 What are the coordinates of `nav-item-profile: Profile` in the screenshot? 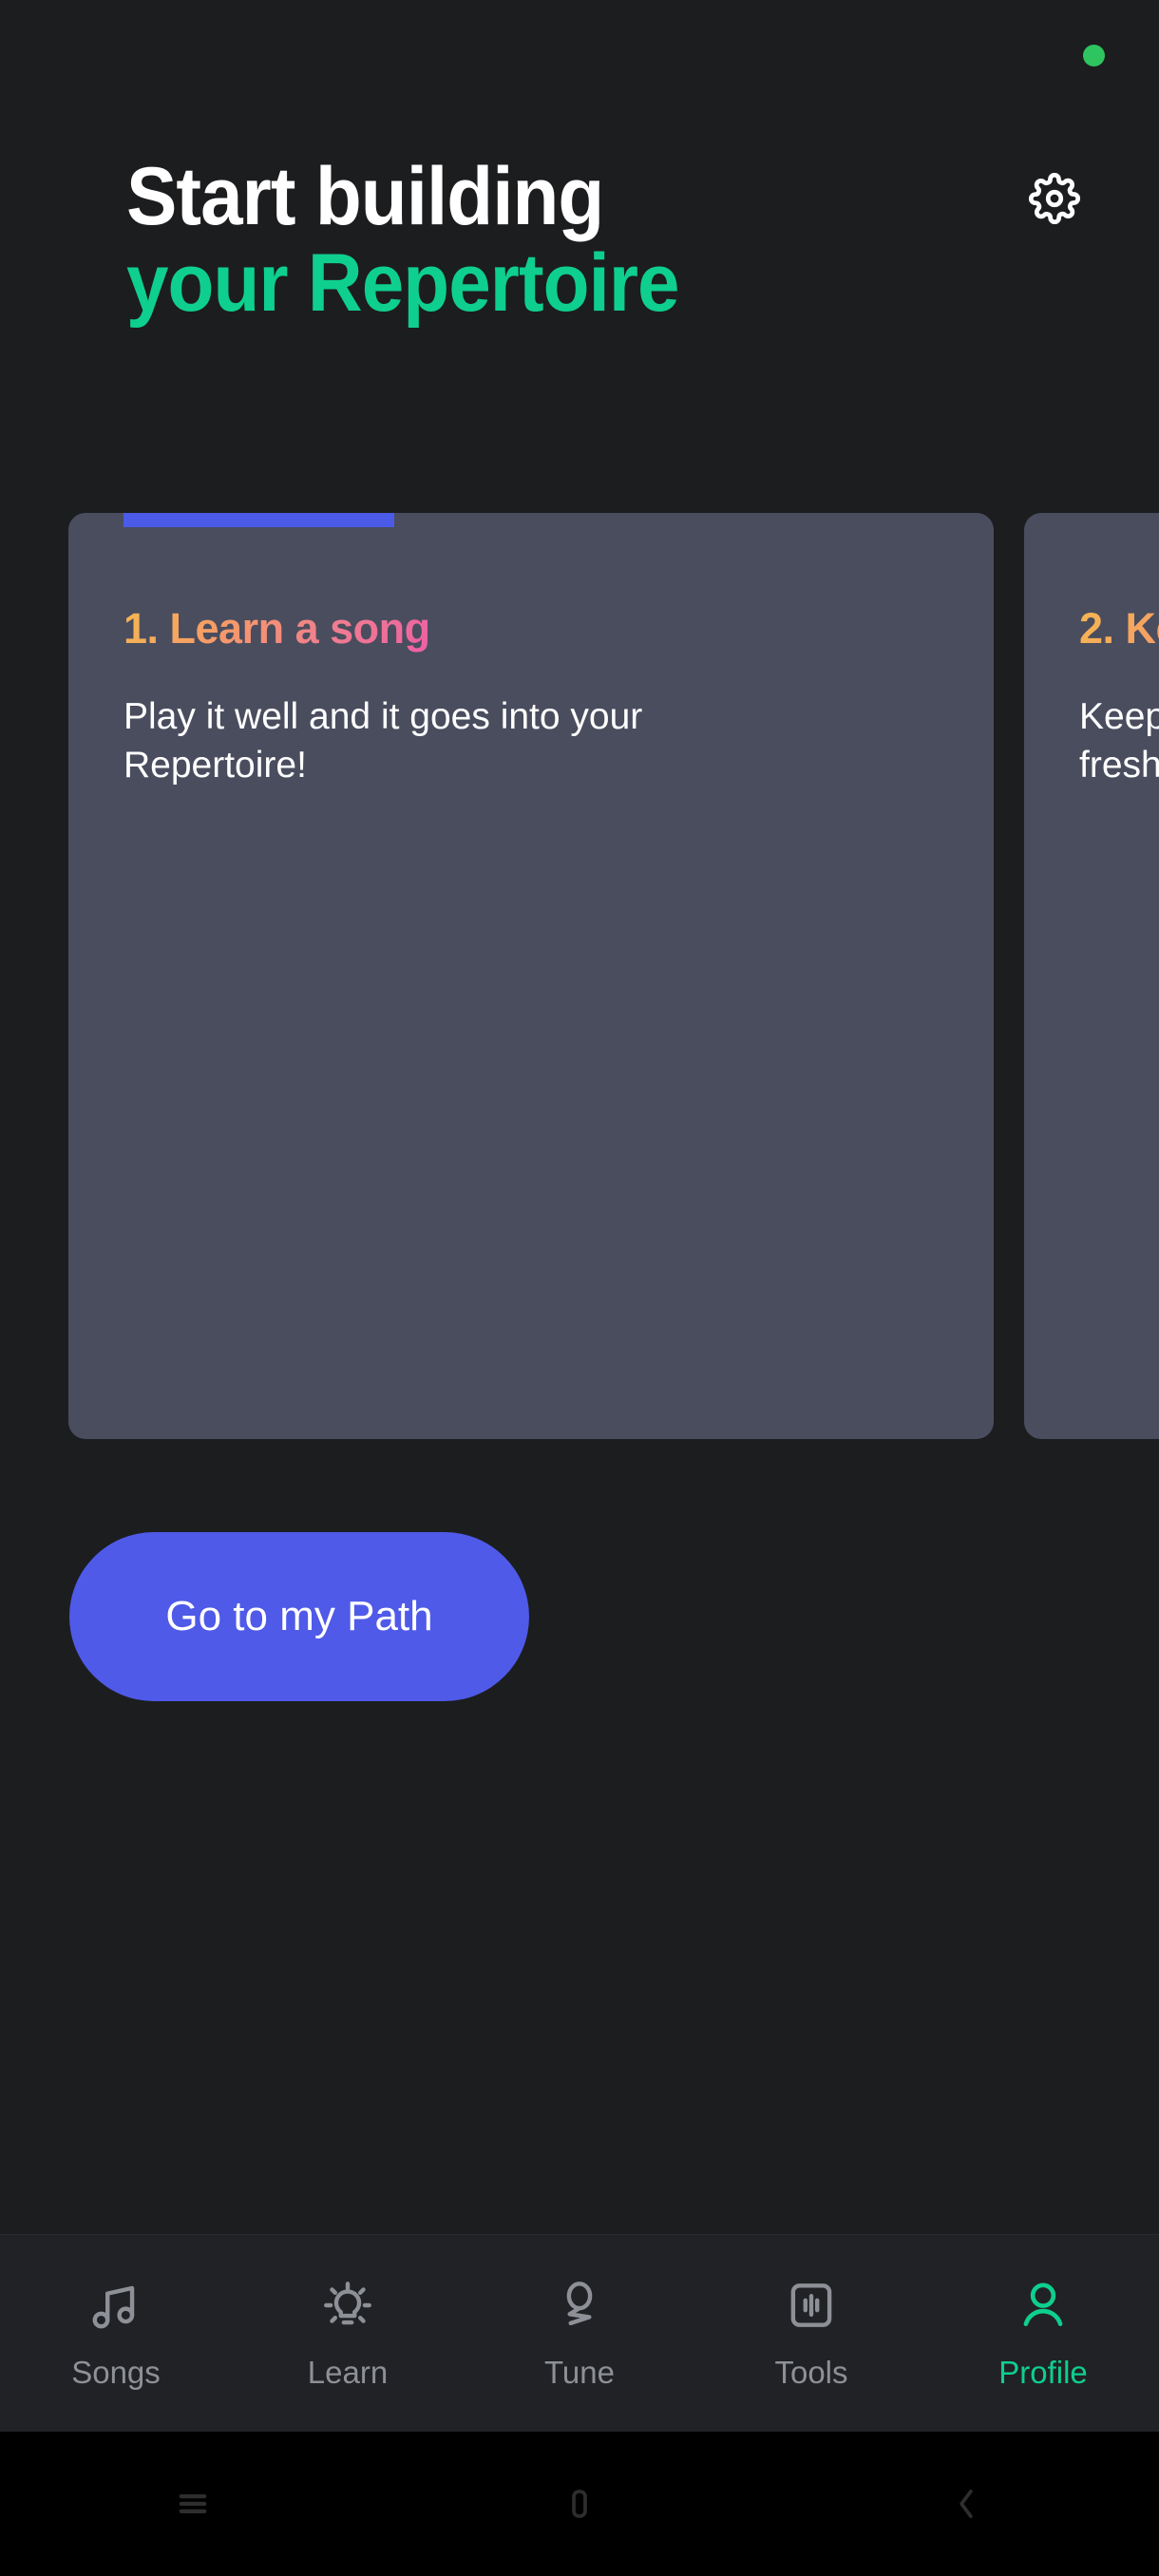 It's located at (1043, 2333).